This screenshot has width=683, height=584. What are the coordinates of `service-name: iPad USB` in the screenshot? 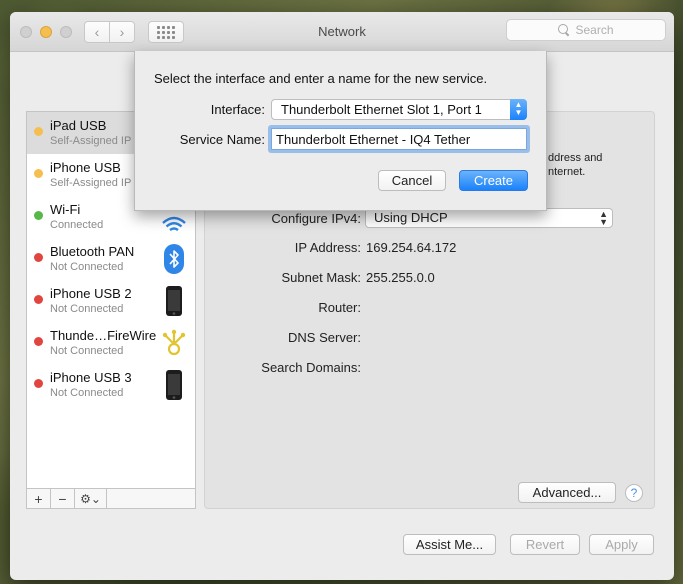 It's located at (78, 125).